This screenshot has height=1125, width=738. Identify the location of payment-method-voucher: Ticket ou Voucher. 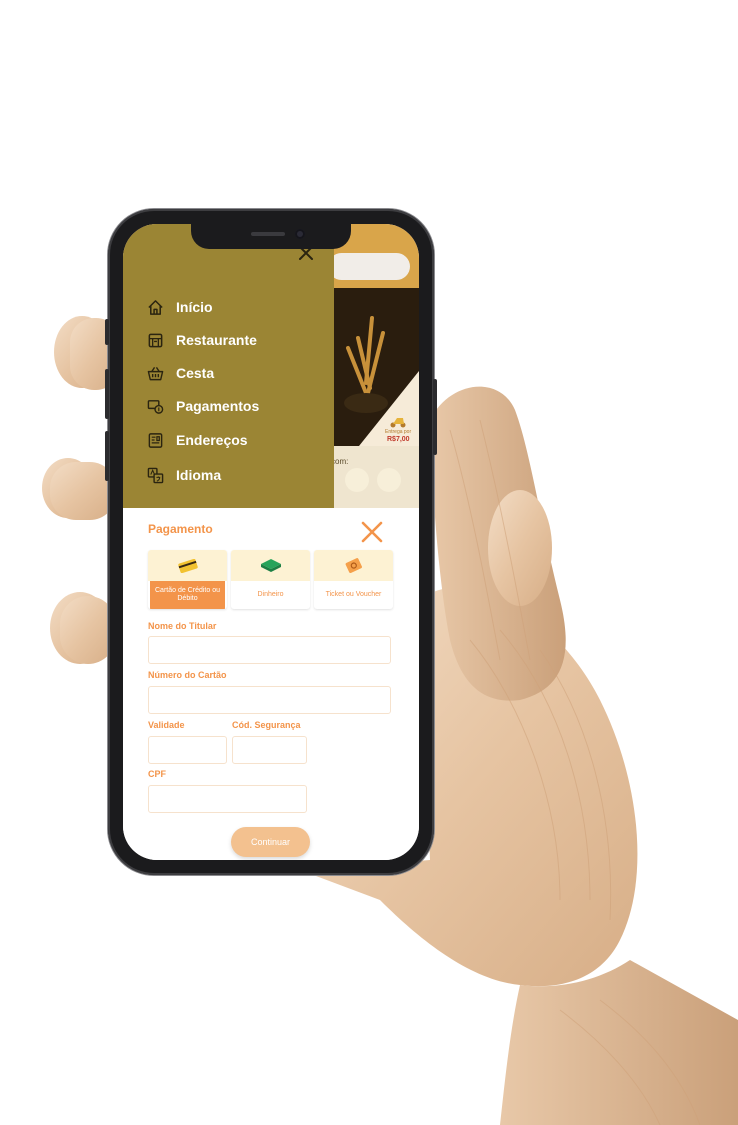
(353, 579).